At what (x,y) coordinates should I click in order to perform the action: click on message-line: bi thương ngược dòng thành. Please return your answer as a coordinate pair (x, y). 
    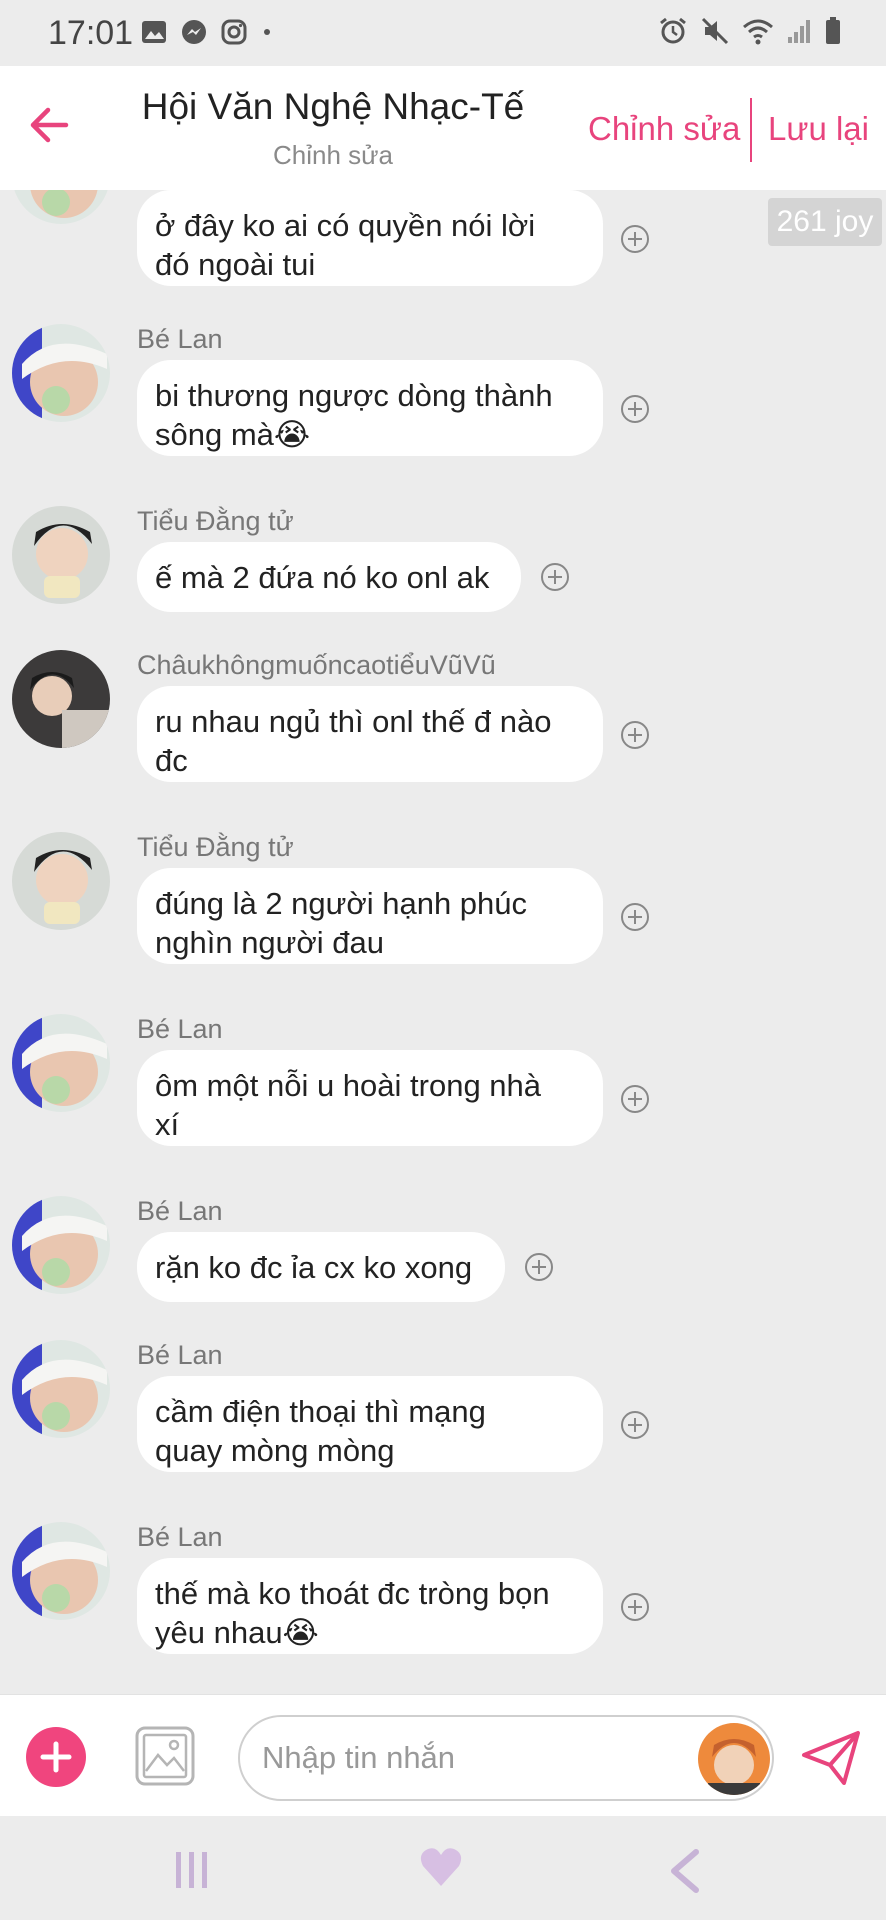
    Looking at the image, I should click on (354, 395).